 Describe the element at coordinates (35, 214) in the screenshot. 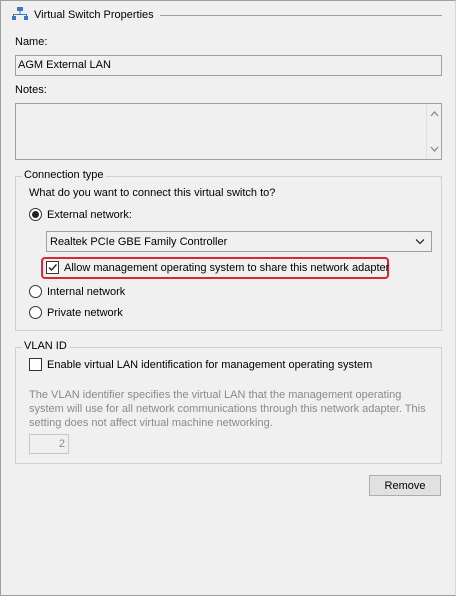

I see `external-network-radio` at that location.